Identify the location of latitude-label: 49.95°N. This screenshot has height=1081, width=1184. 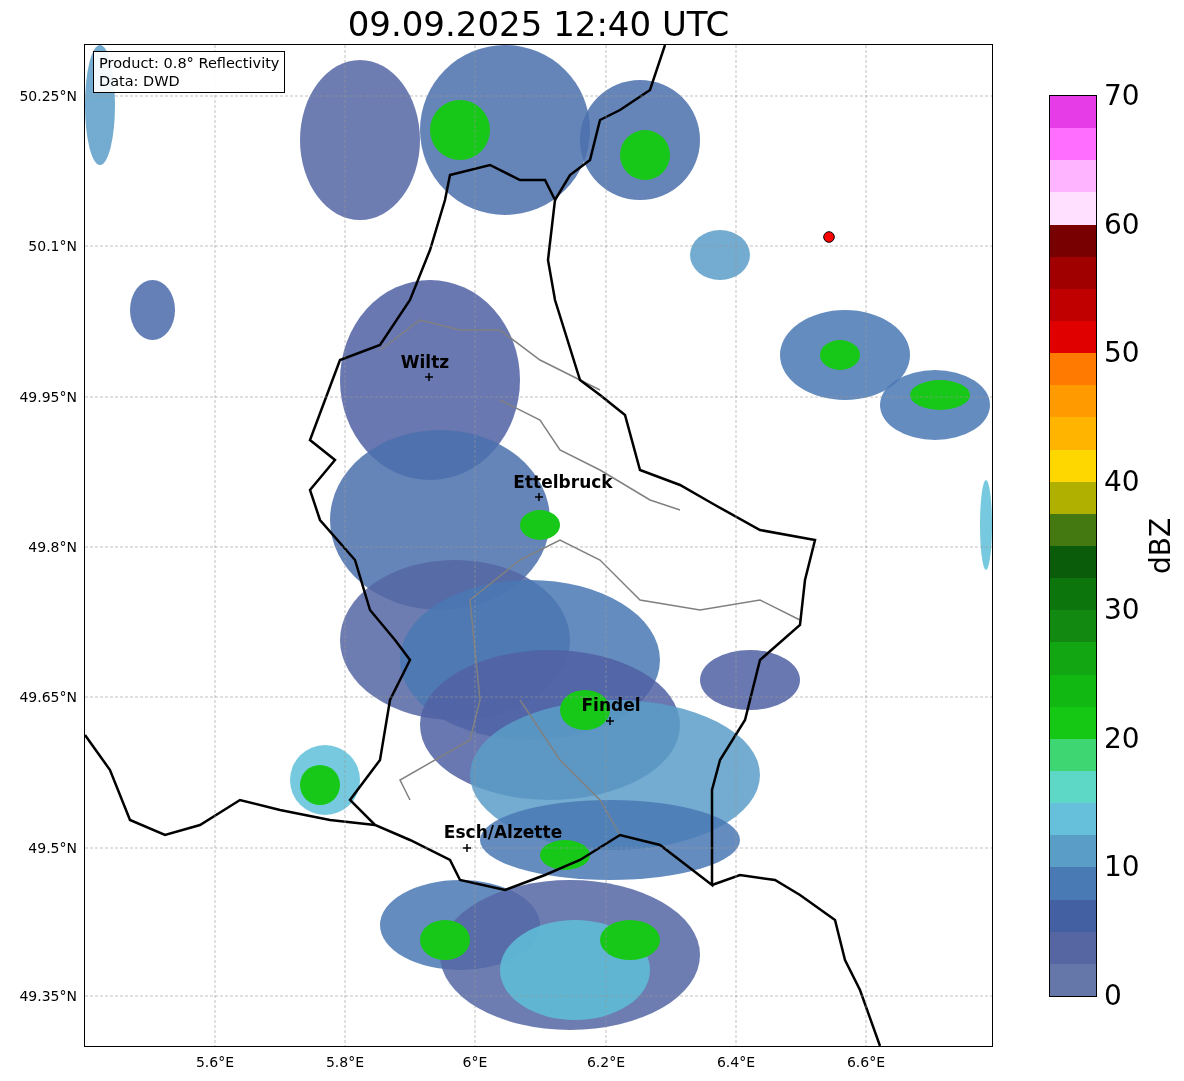
(48, 397).